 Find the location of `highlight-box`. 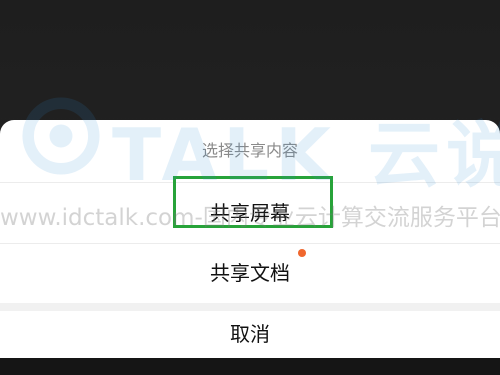

highlight-box is located at coordinates (253, 202).